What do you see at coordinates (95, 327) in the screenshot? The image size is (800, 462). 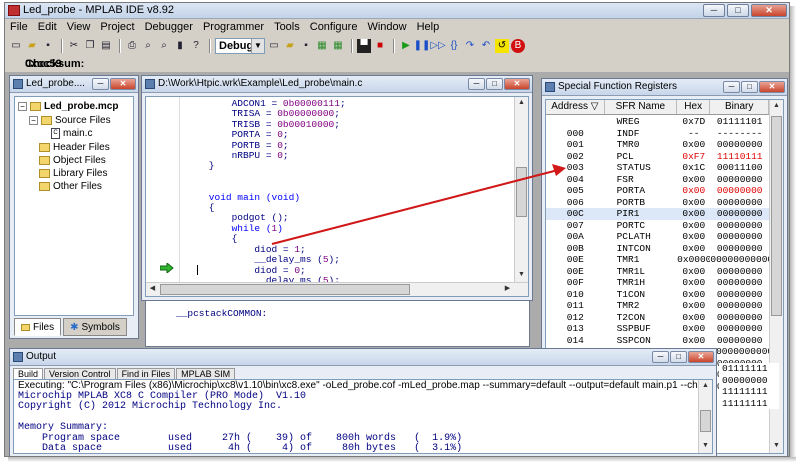 I see `tab-symbols: ✱ Symbols` at bounding box center [95, 327].